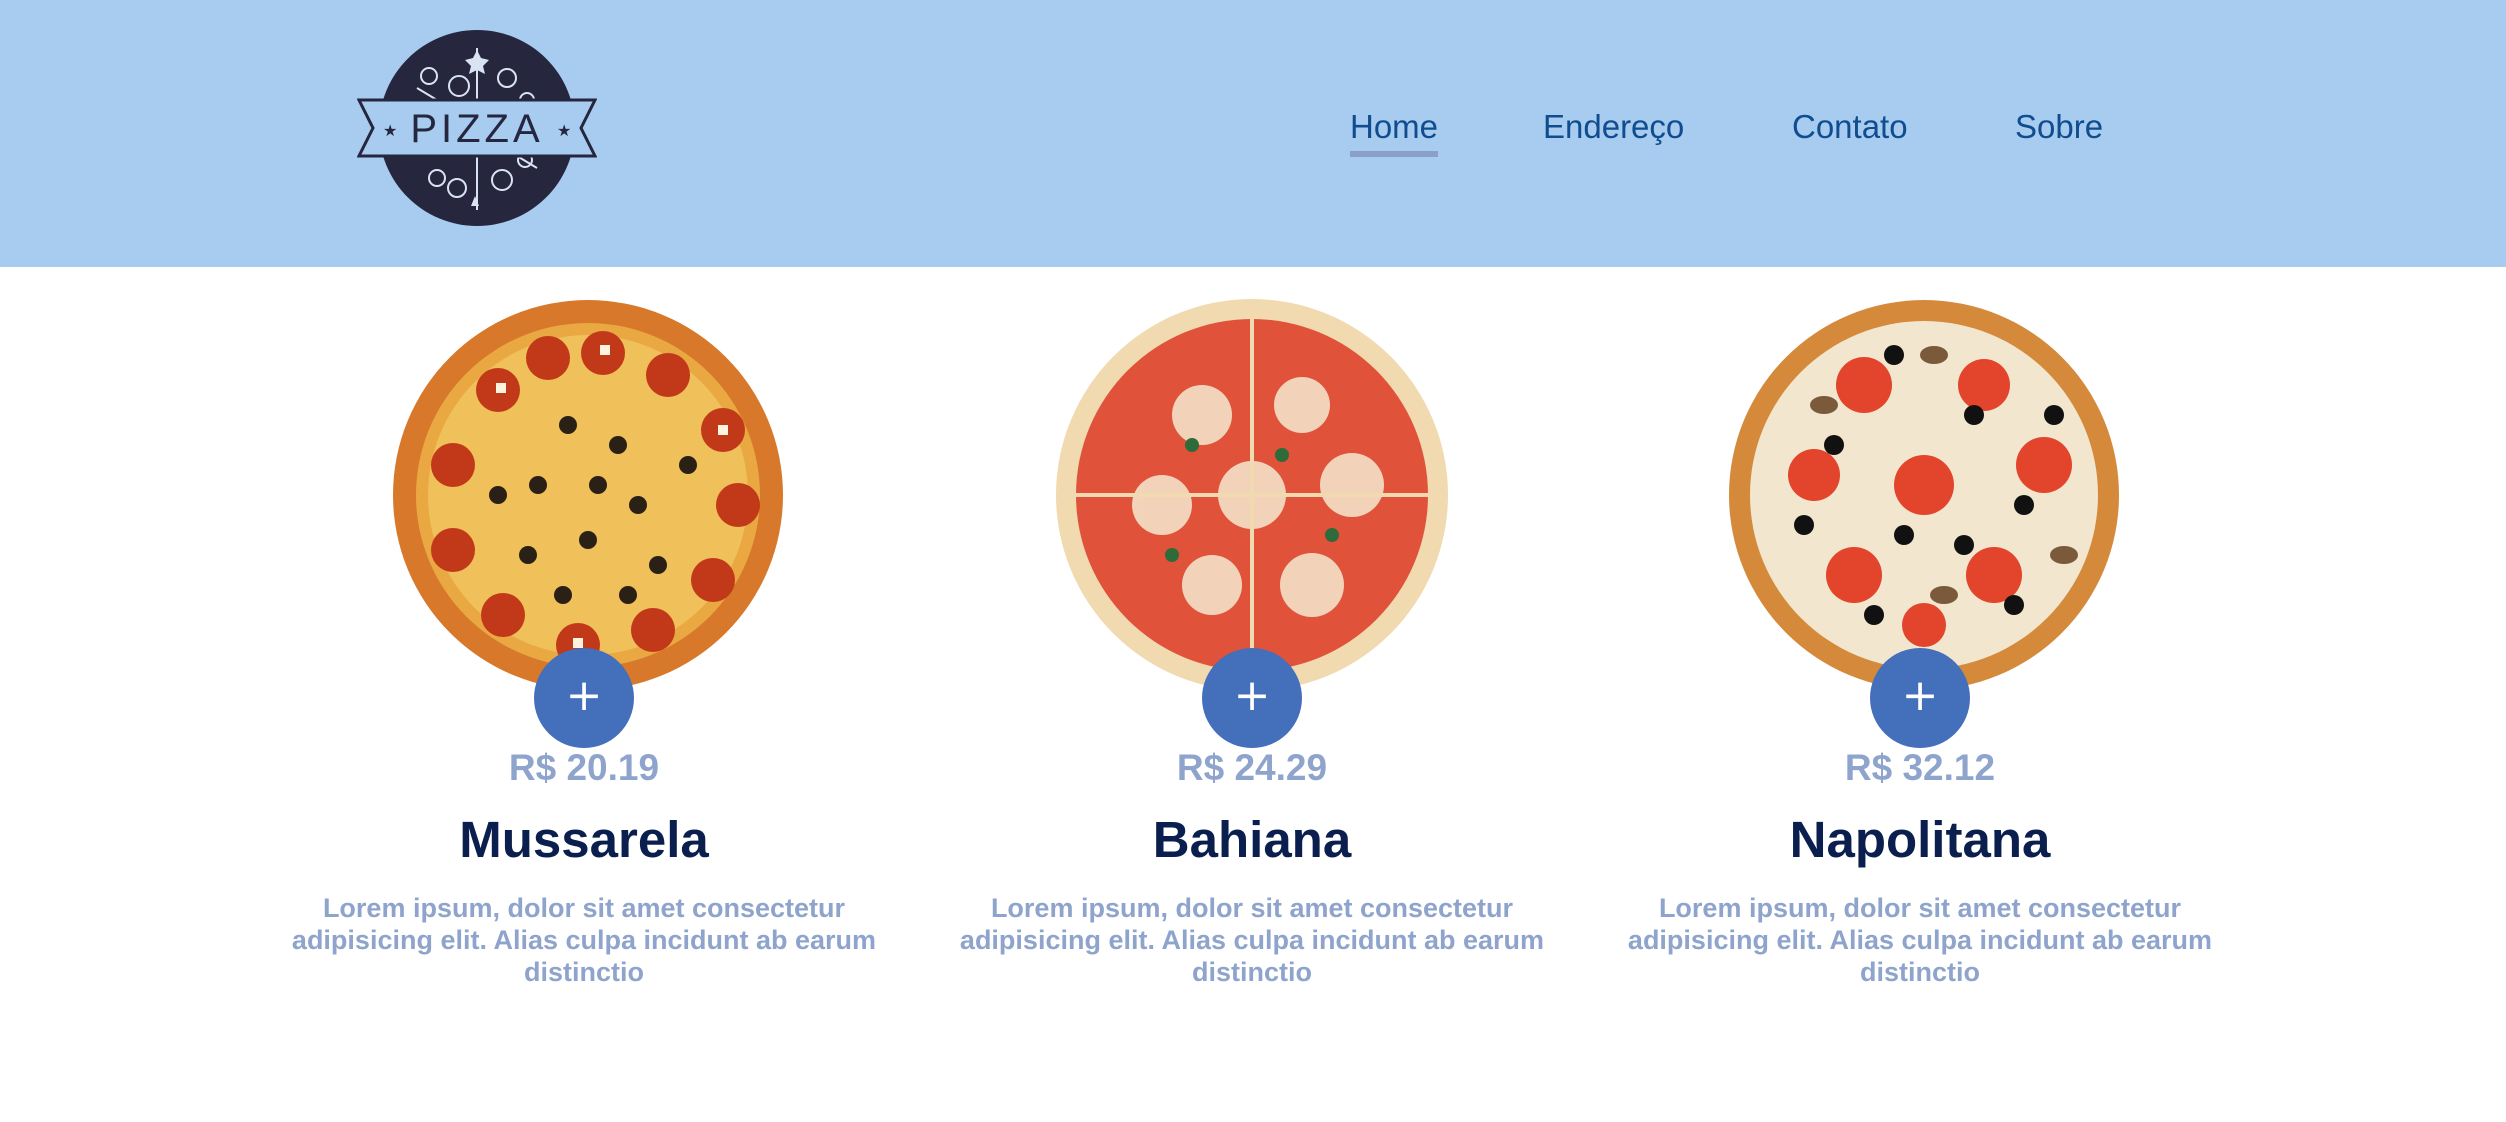  What do you see at coordinates (1252, 839) in the screenshot?
I see `pizza-name: Bahiana` at bounding box center [1252, 839].